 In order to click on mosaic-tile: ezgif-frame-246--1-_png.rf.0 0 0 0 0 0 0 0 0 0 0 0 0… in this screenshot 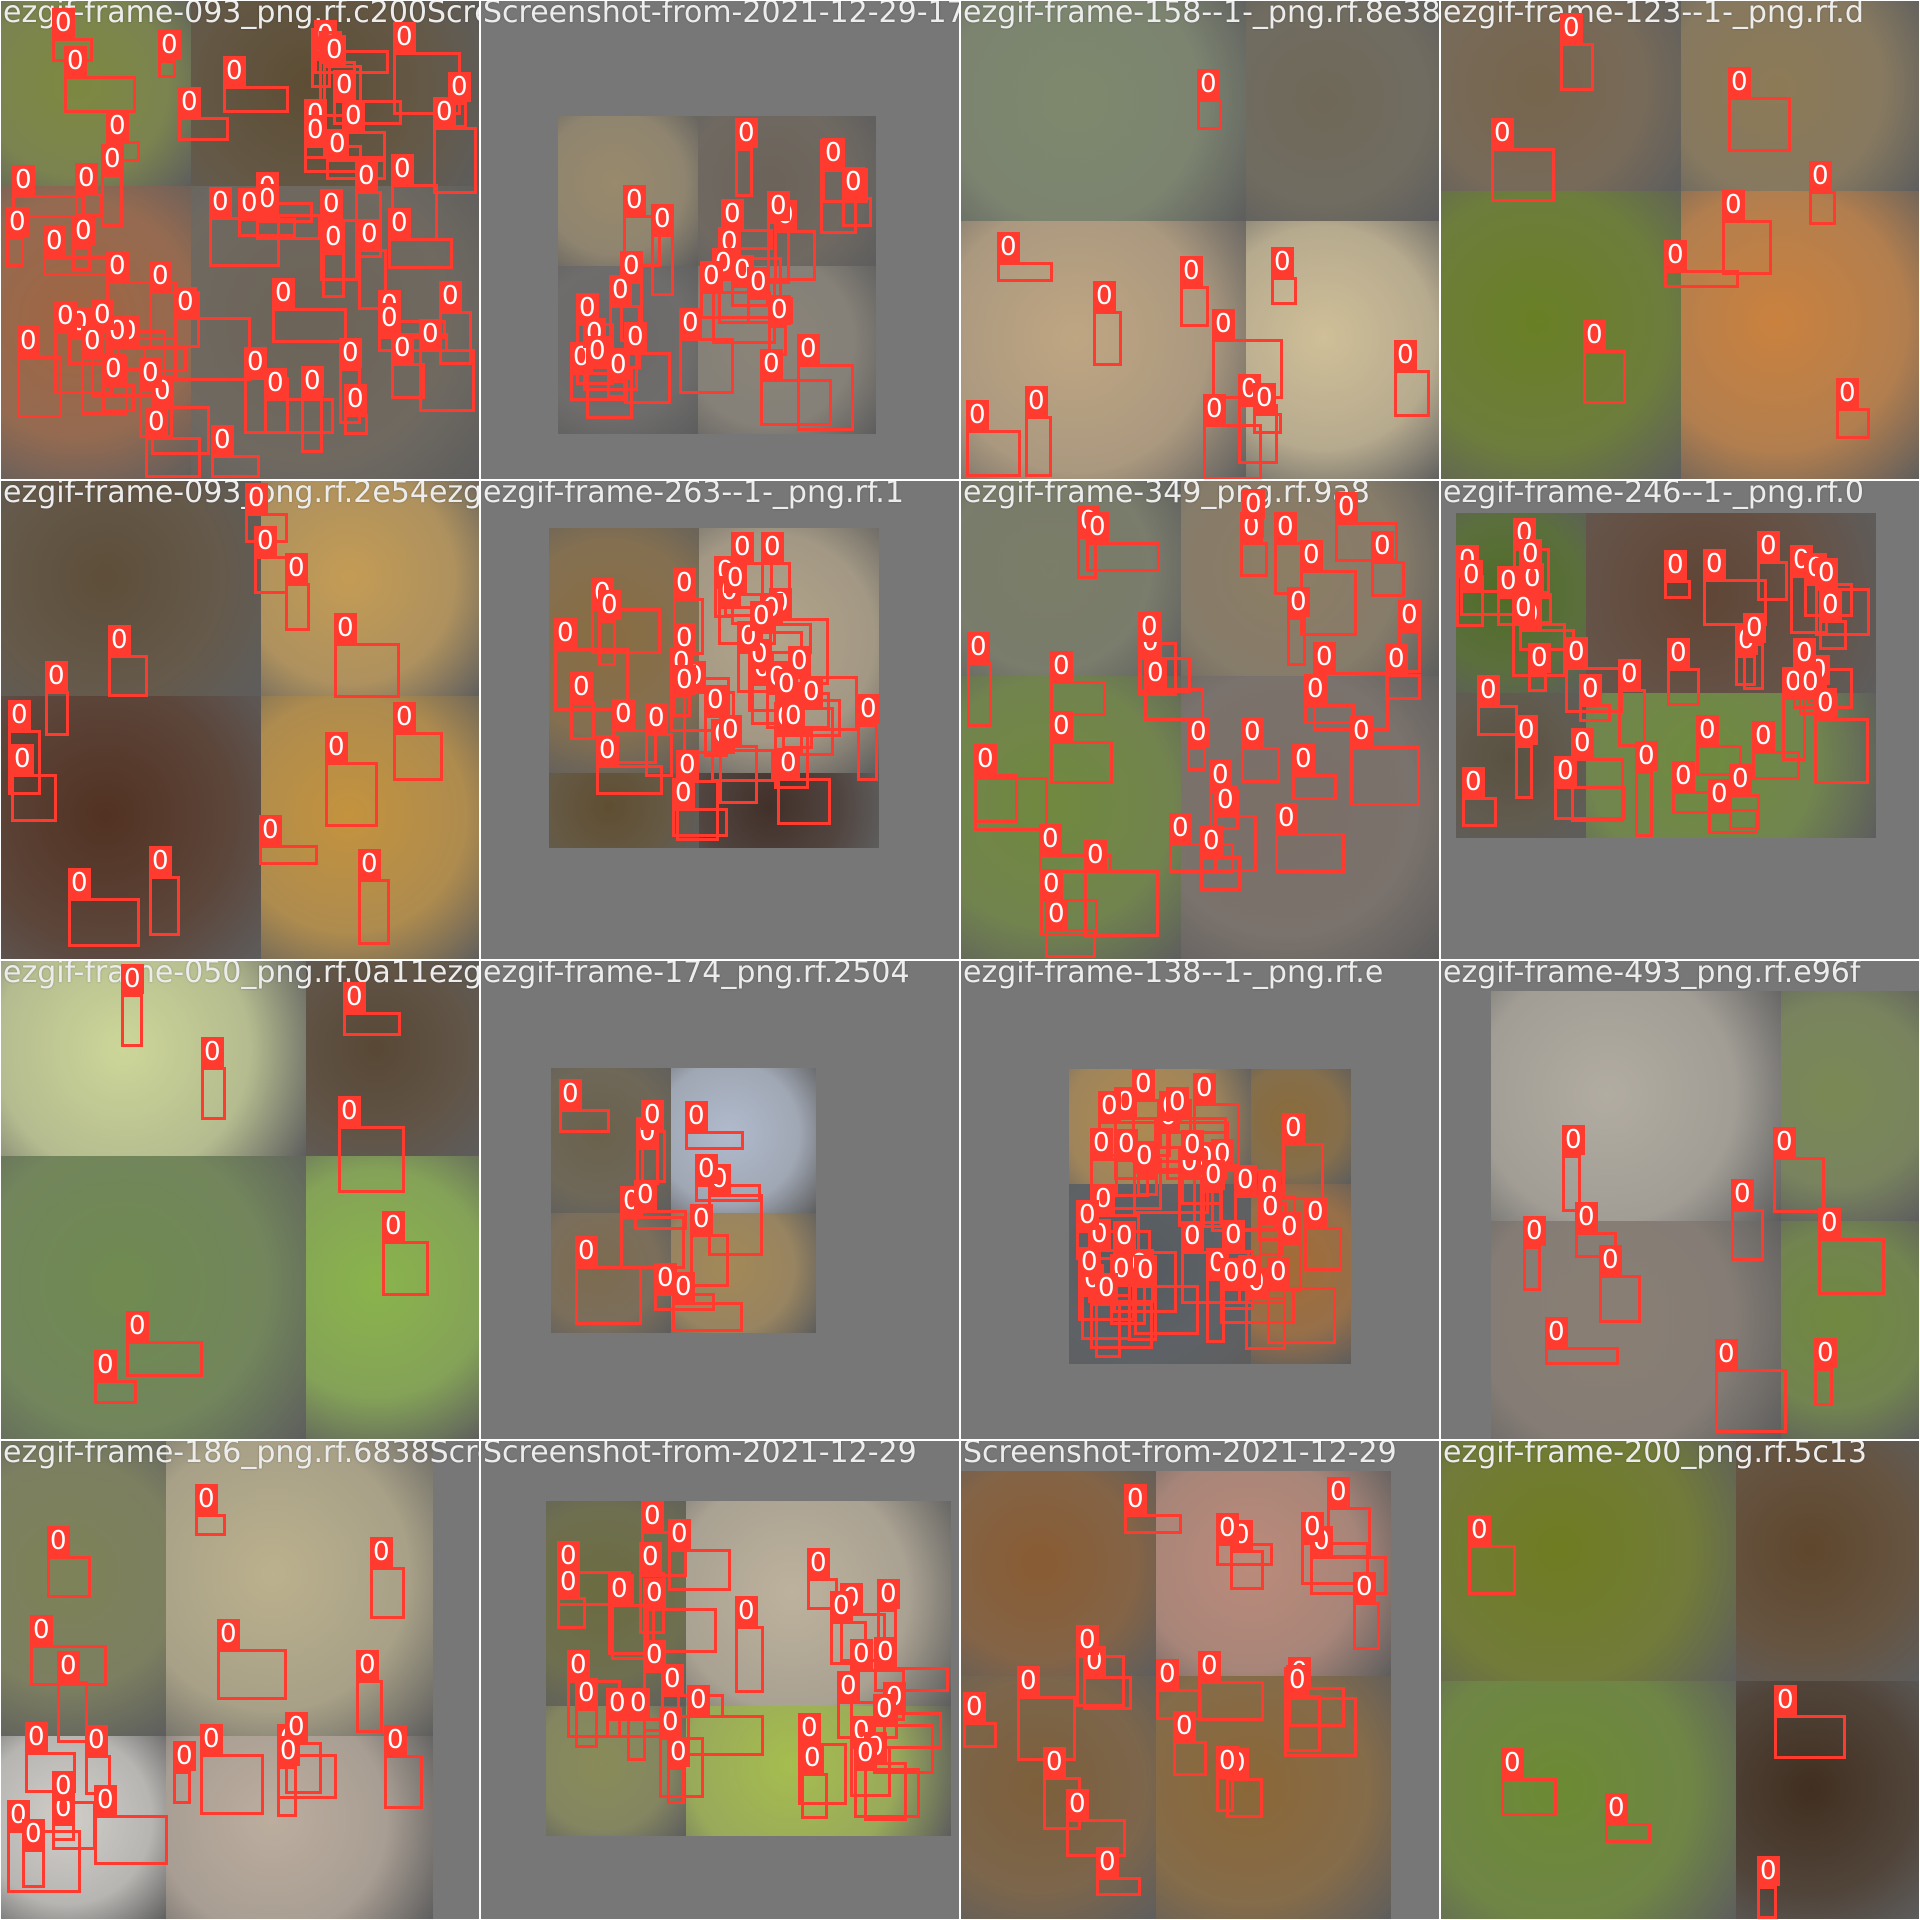, I will do `click(1680, 720)`.